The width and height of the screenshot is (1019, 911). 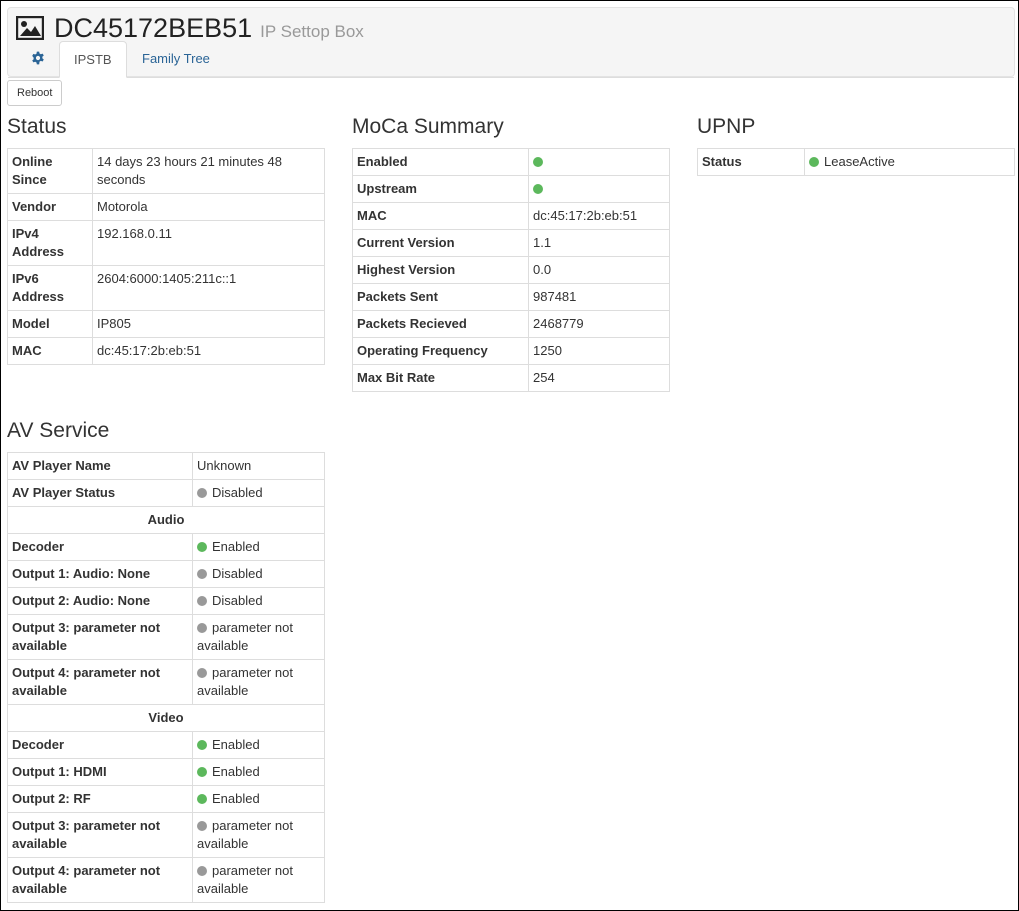 I want to click on row-key: Output 1: Audio: None, so click(x=100, y=574).